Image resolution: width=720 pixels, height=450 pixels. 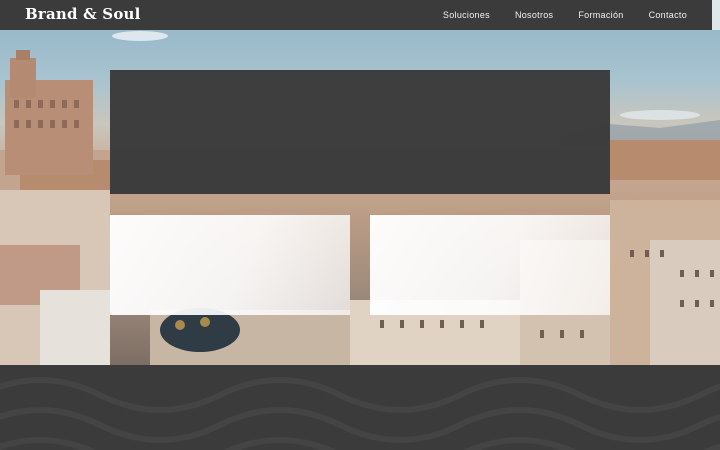 I want to click on feature-card-right, so click(x=490, y=265).